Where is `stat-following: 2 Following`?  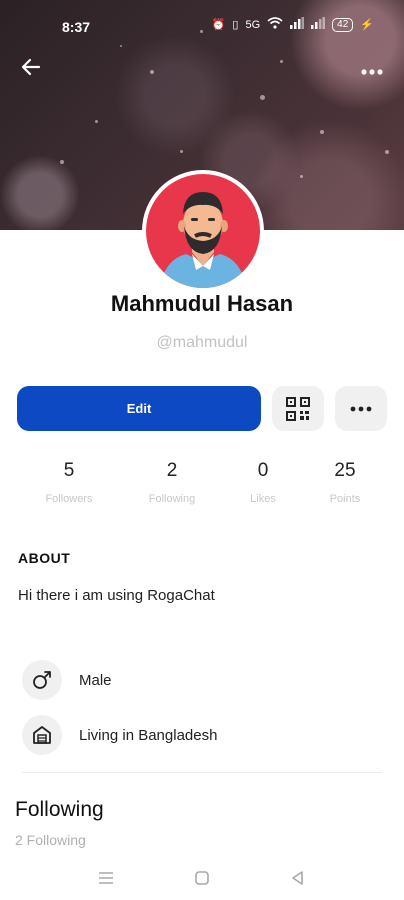
stat-following: 2 Following is located at coordinates (172, 482).